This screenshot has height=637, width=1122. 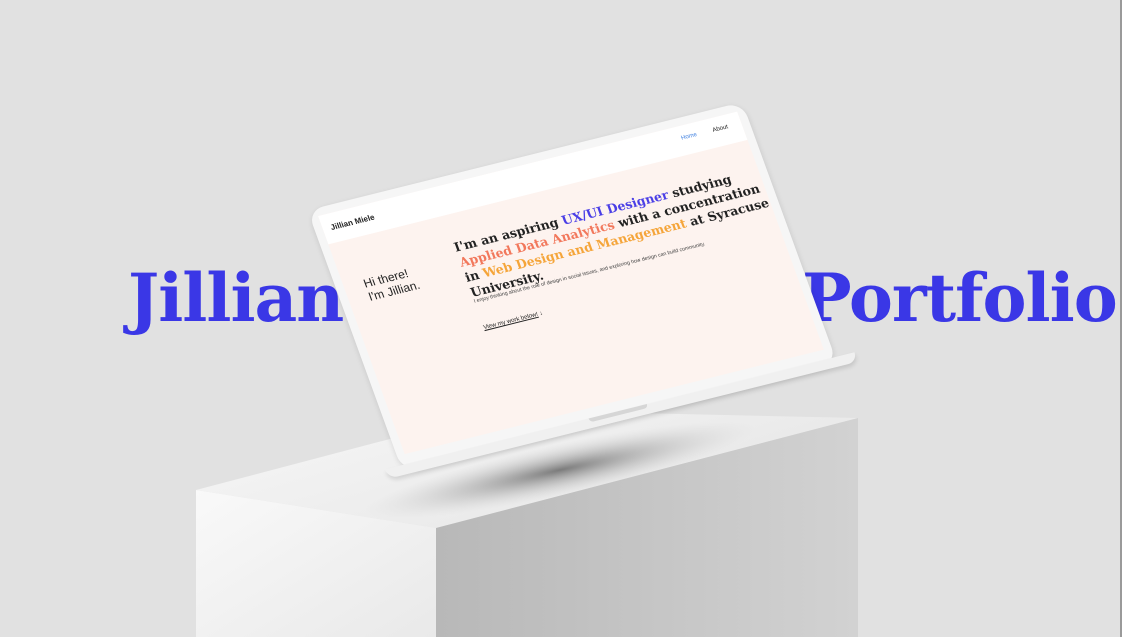 I want to click on greeting: Hi there! I'm Jillian., so click(x=391, y=284).